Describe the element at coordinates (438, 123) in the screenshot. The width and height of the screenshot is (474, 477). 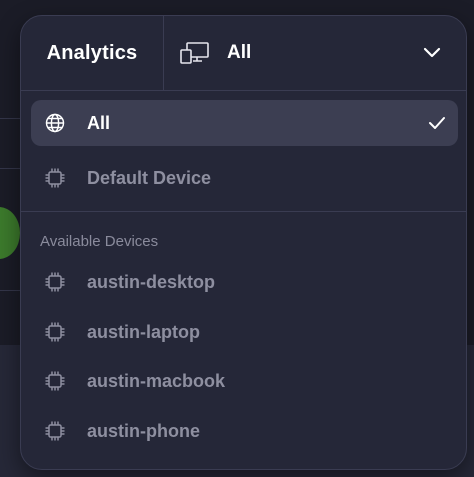
I see `check-icon` at that location.